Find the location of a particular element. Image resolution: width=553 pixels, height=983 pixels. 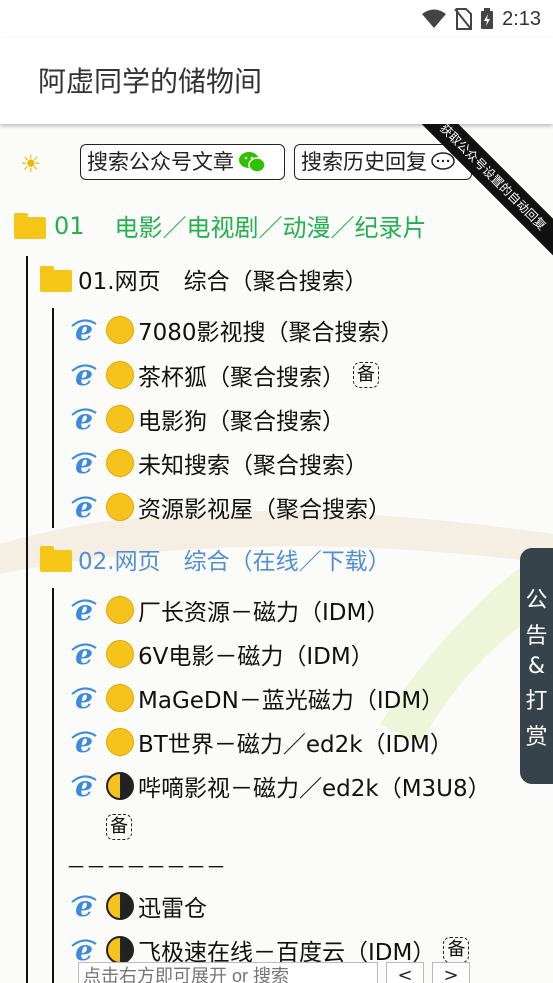

list-item: e MaGeDN－蓝光磁力（IDM） is located at coordinates (257, 698).